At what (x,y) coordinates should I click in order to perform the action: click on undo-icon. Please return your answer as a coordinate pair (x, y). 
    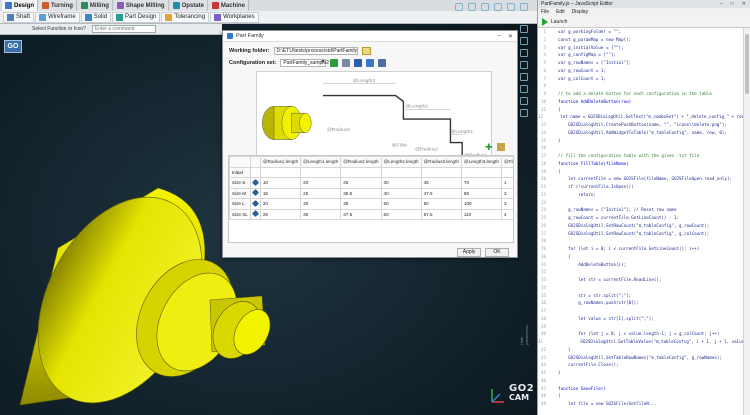
    Looking at the image, I should click on (485, 7).